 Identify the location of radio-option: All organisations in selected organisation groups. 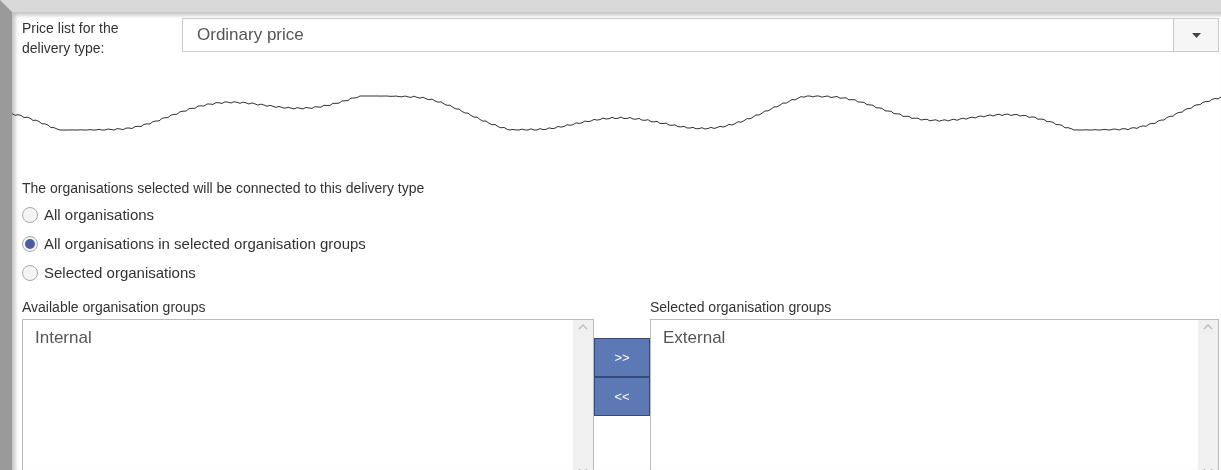
(621, 243).